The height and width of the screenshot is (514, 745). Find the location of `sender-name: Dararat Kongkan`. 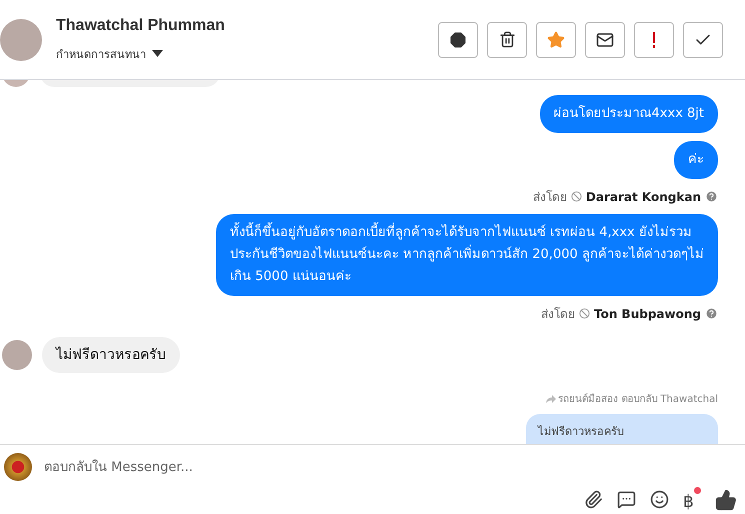

sender-name: Dararat Kongkan is located at coordinates (643, 197).